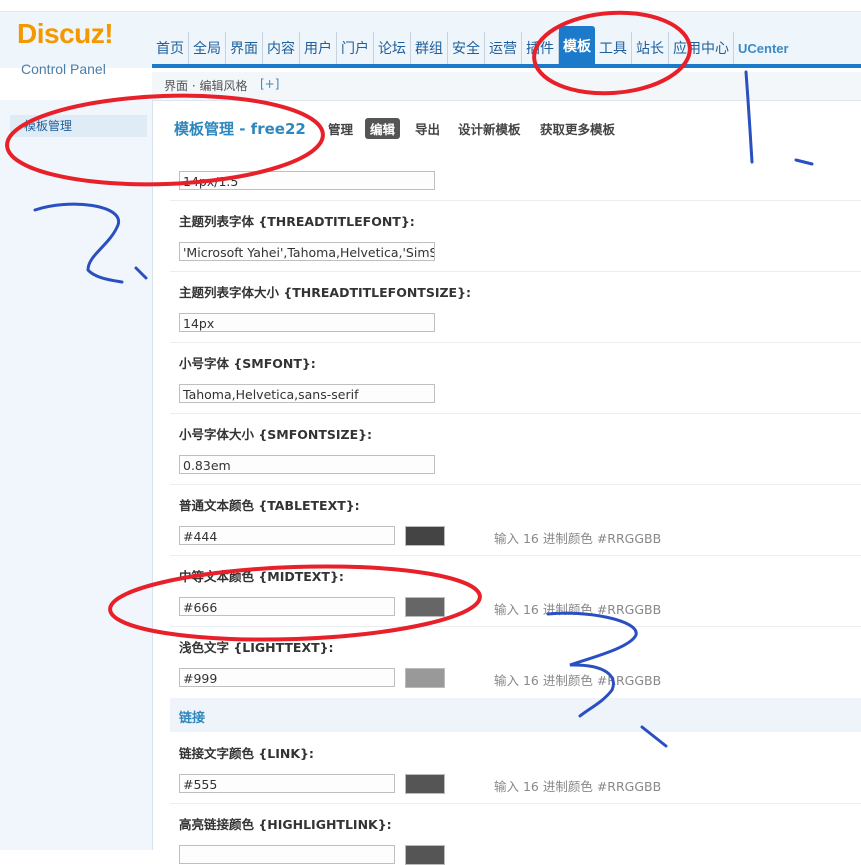 Image resolution: width=861 pixels, height=865 pixels. Describe the element at coordinates (244, 48) in the screenshot. I see `nav-interface: 界面` at that location.